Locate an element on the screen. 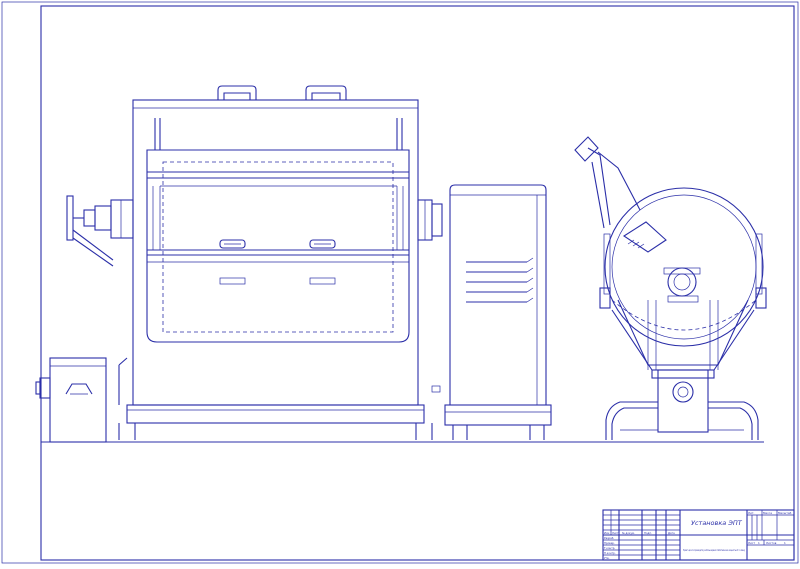 The width and height of the screenshot is (800, 569). drum-hub is located at coordinates (682, 282).